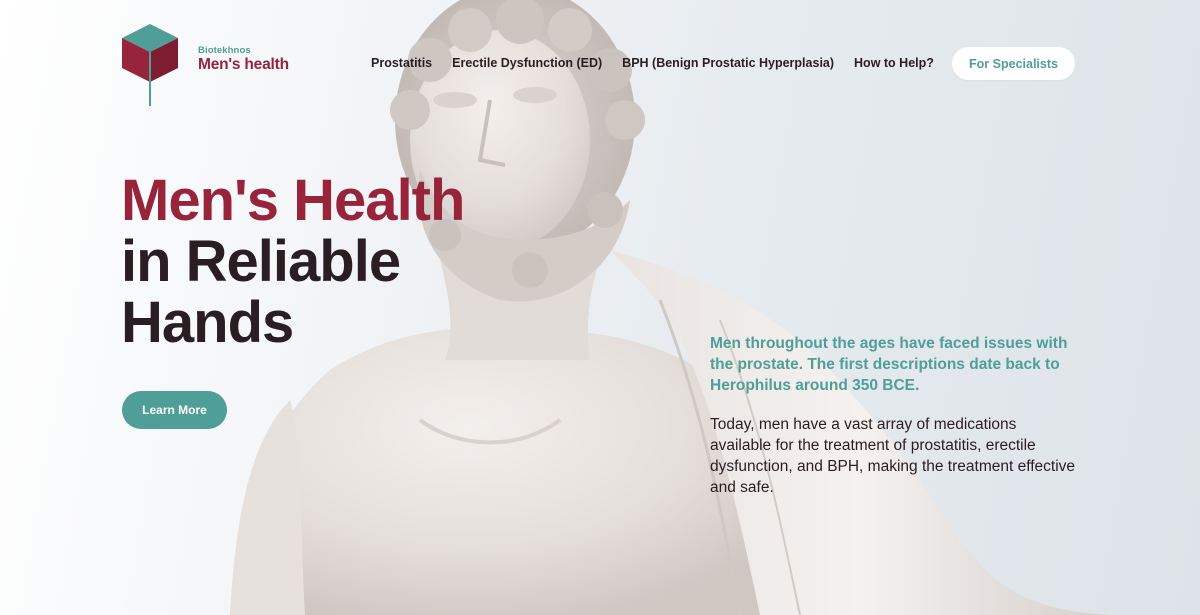 The width and height of the screenshot is (1200, 615). What do you see at coordinates (207, 322) in the screenshot?
I see `hero-title-line-3: Hands` at bounding box center [207, 322].